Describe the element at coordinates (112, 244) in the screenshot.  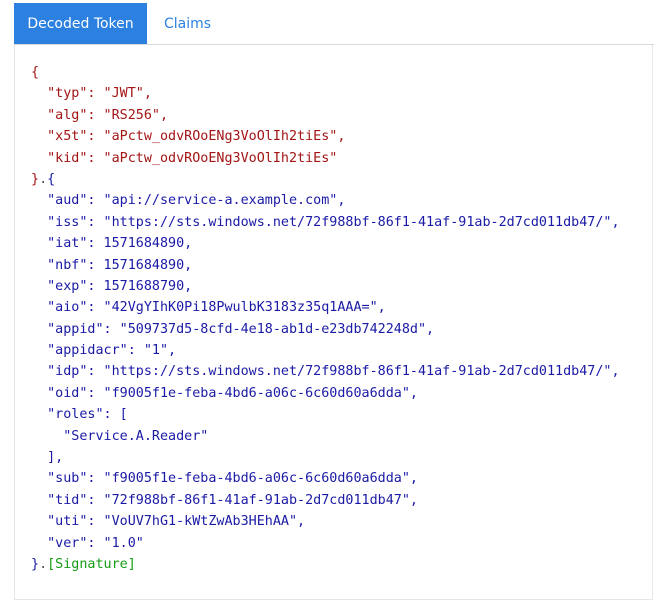
I see `payload-json-line: "iat": 1571684890,` at that location.